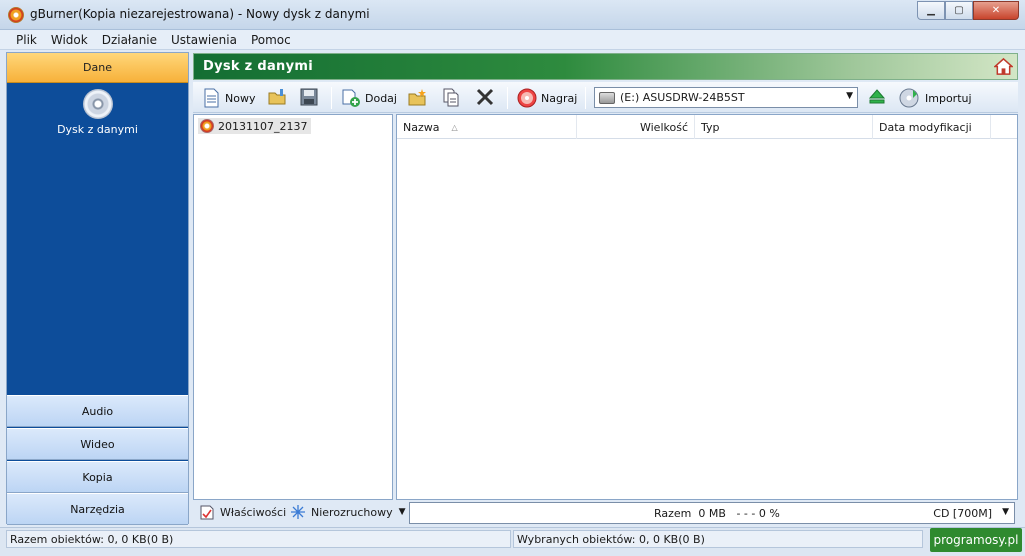 The width and height of the screenshot is (1025, 556). I want to click on optical-drive-icon, so click(607, 97).